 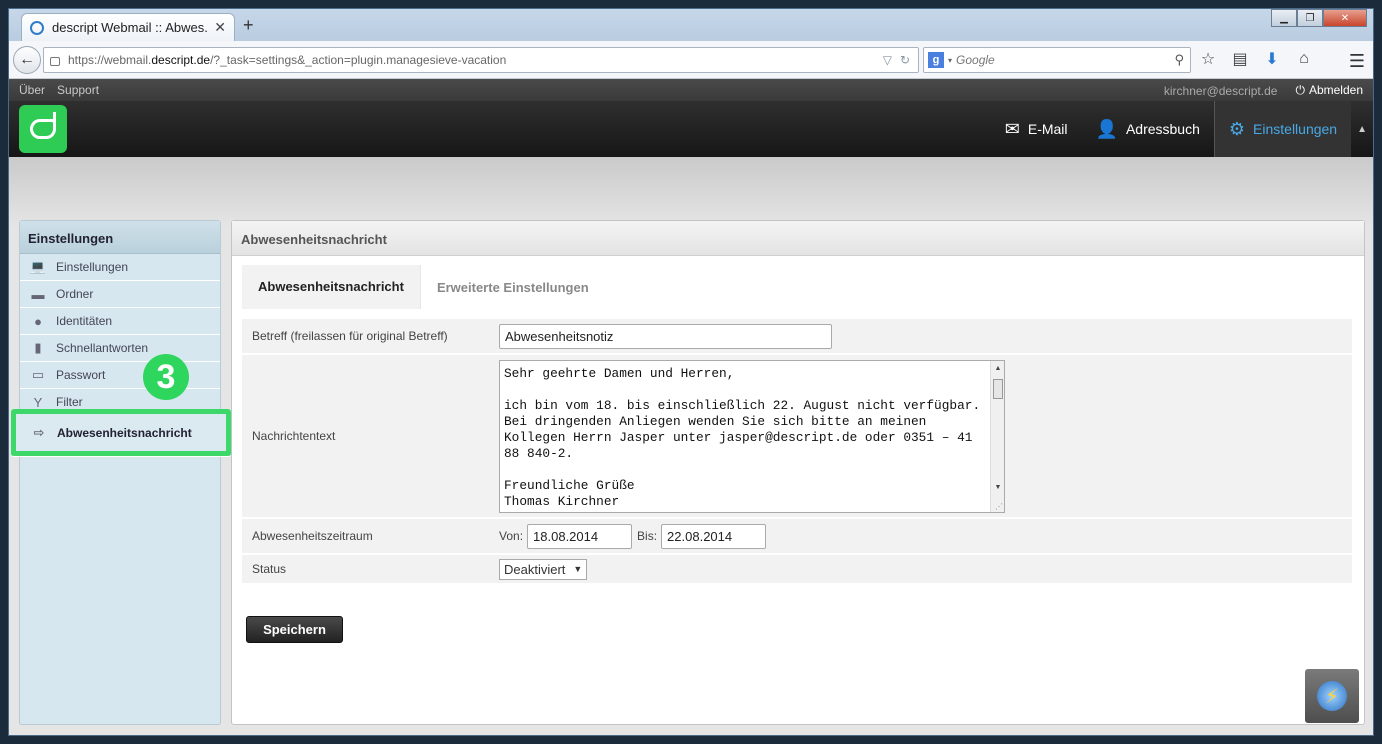 What do you see at coordinates (950, 60) in the screenshot?
I see `search-engine-caret-icon: ▾` at bounding box center [950, 60].